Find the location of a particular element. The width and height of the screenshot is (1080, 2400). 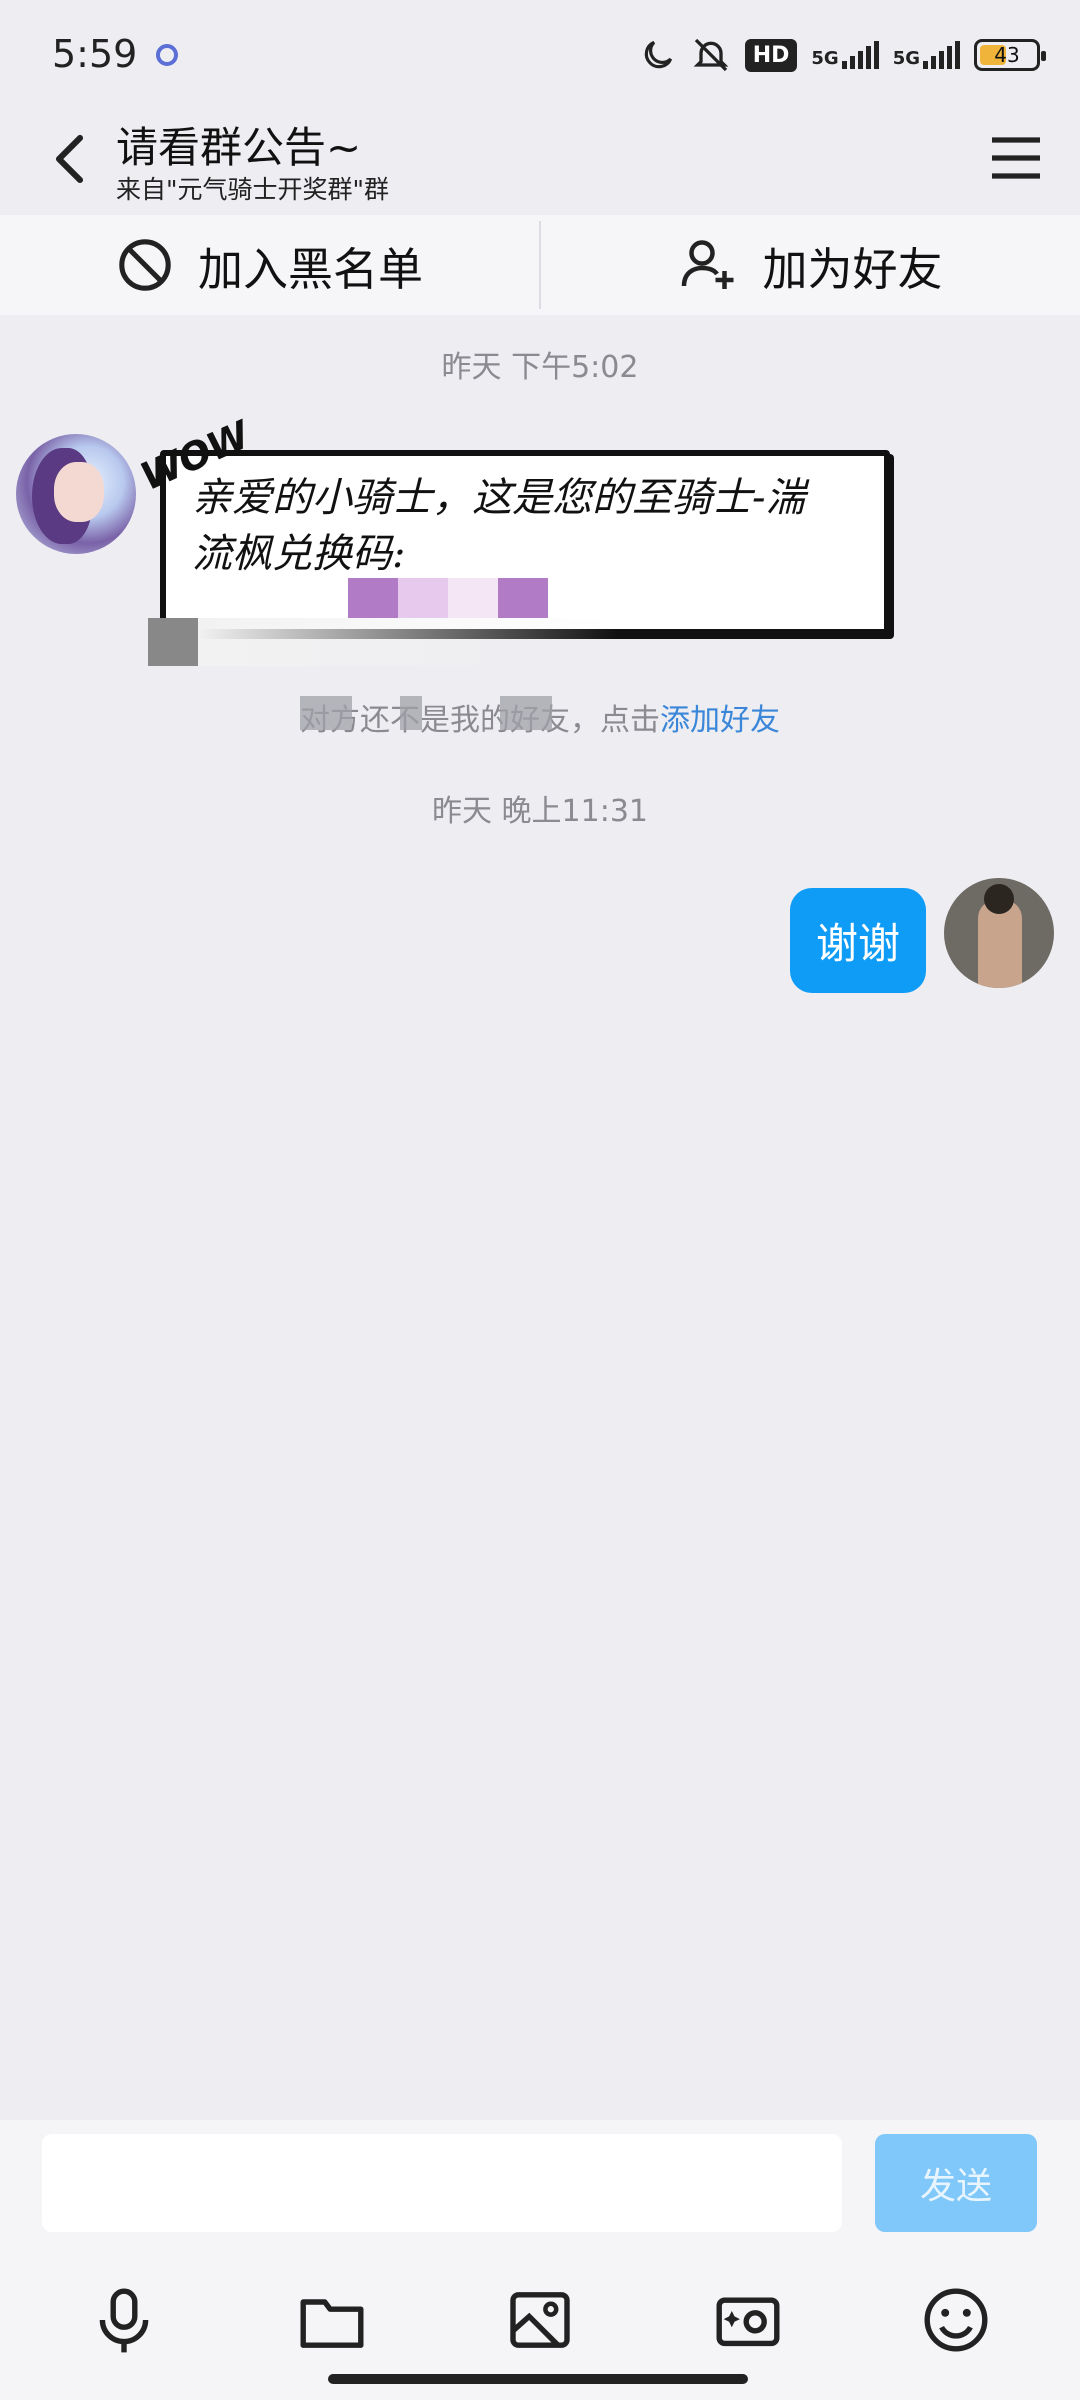

sticker-message-text: 亲爱的小骑士，这是您的至骑士-湍流枫兑换码: is located at coordinates (499, 526).